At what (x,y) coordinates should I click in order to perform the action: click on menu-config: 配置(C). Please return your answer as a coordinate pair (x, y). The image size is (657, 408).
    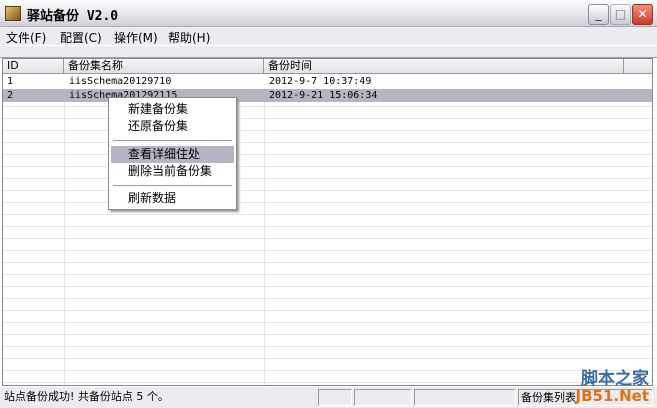
    Looking at the image, I should click on (81, 37).